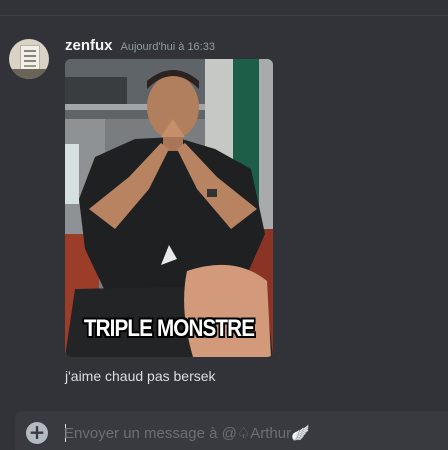 The image size is (448, 450). Describe the element at coordinates (89, 45) in the screenshot. I see `username: zenfux` at that location.